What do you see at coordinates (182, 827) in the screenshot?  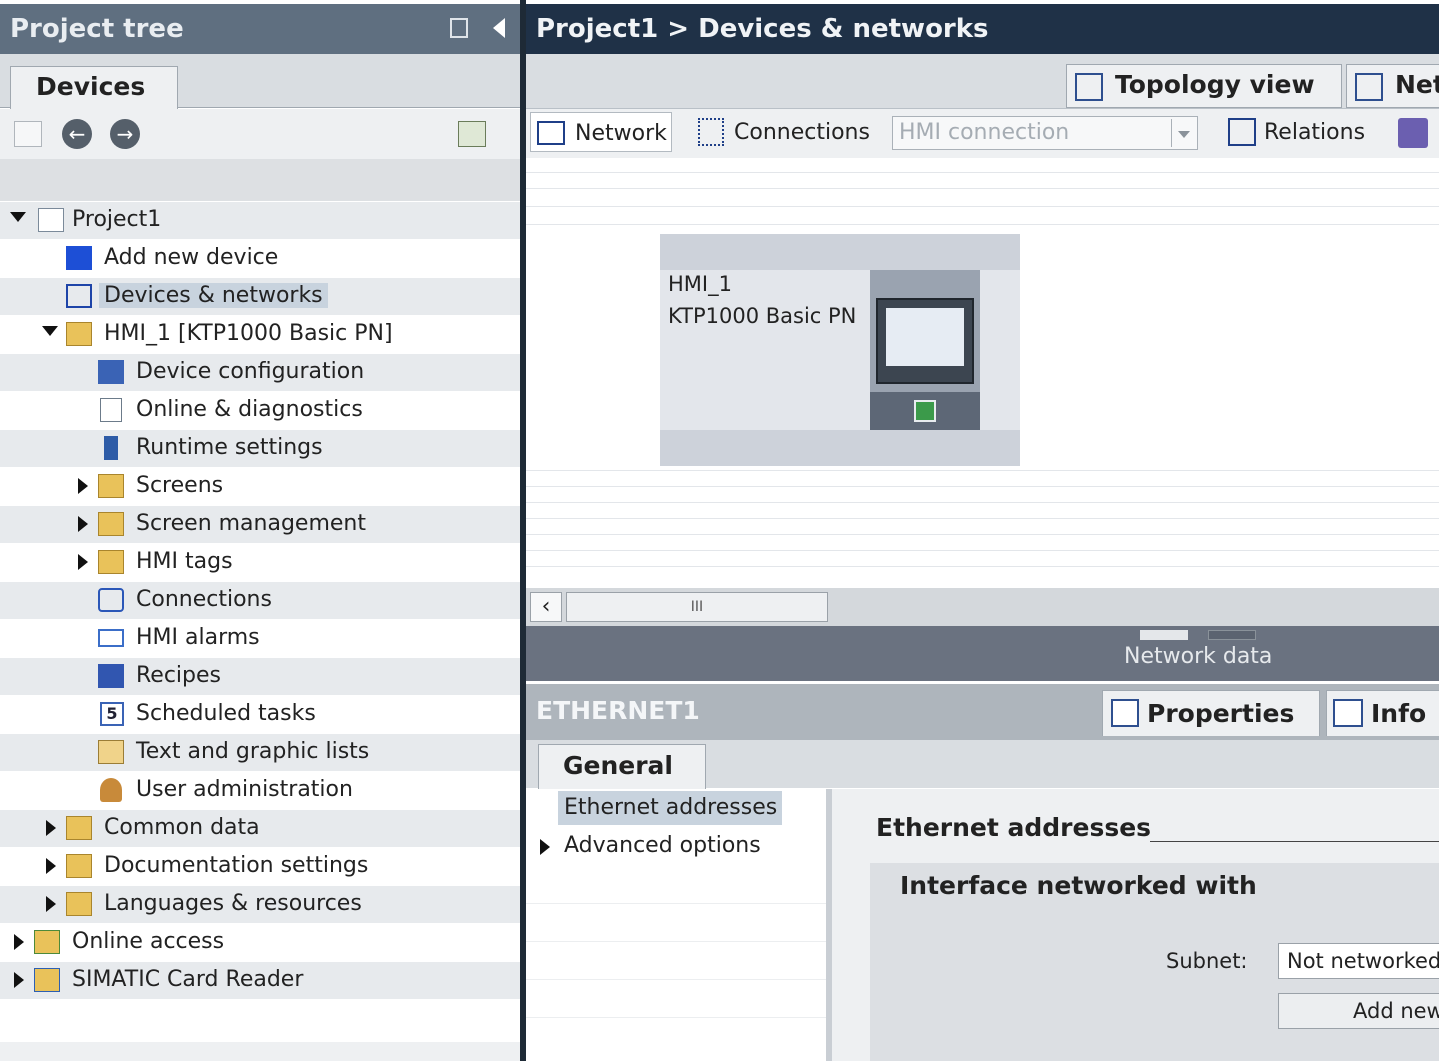 I see `tree-item-label: Common data` at bounding box center [182, 827].